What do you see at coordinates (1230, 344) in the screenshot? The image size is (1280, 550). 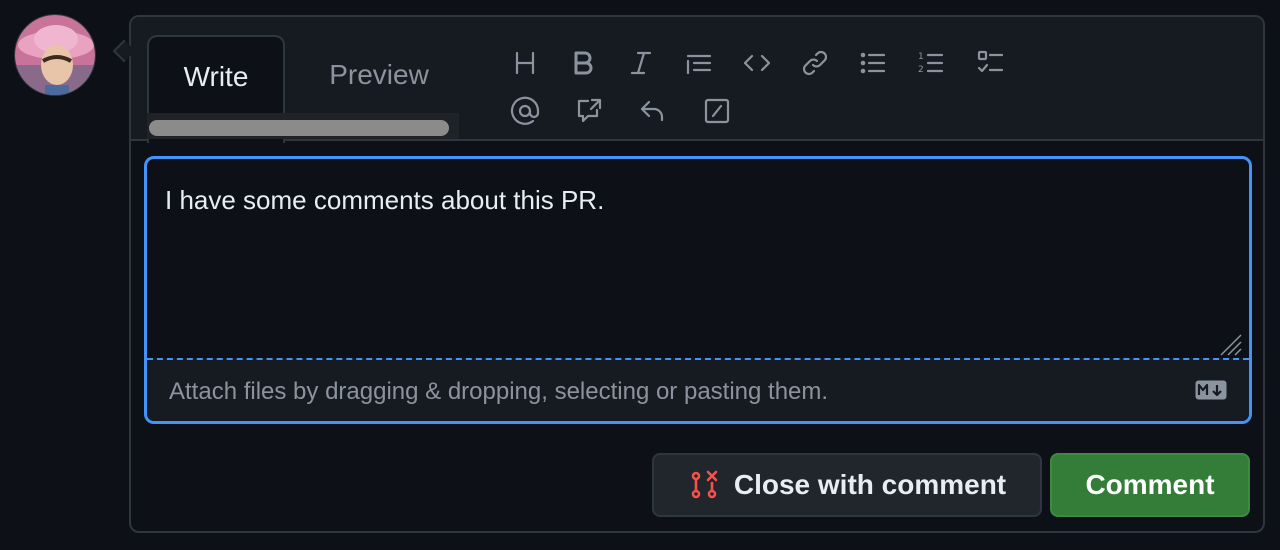 I see `resize-handle-icon` at bounding box center [1230, 344].